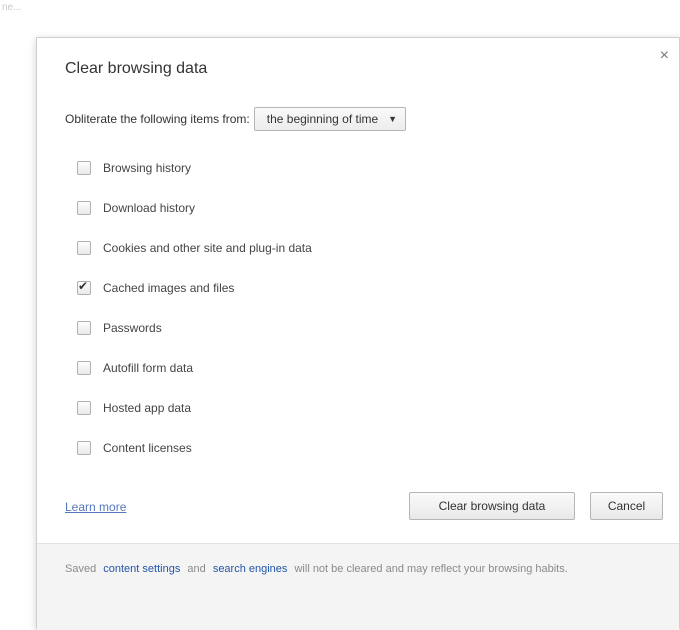  Describe the element at coordinates (149, 208) in the screenshot. I see `option-label: Download history` at that location.